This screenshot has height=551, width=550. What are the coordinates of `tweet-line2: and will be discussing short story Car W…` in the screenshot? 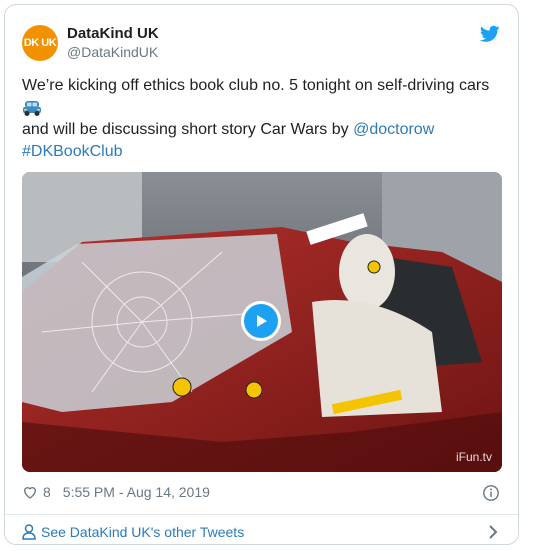 It's located at (188, 129).